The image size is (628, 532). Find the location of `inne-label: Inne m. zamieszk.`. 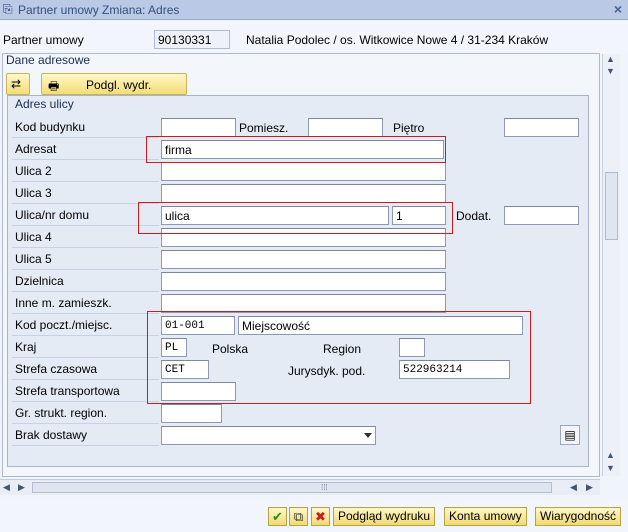

inne-label: Inne m. zamieszk. is located at coordinates (85, 304).